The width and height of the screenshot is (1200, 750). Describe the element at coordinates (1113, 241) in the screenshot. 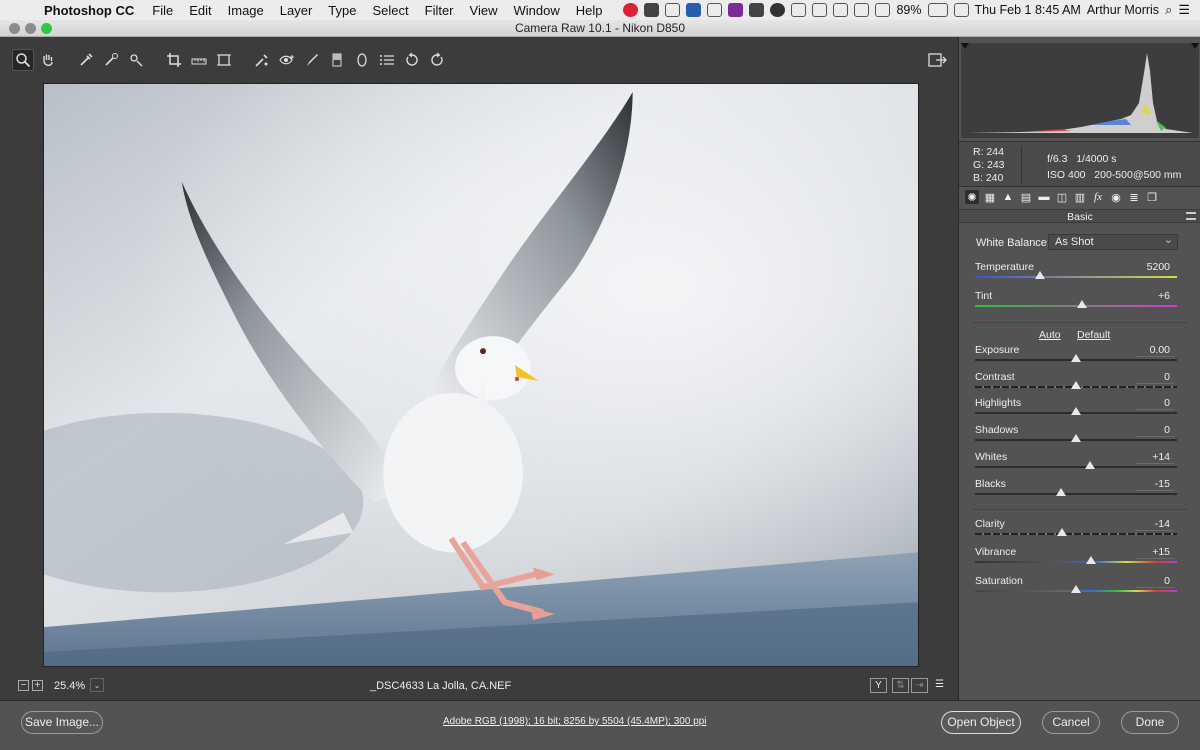

I see `white-balance-select: As Shot` at that location.